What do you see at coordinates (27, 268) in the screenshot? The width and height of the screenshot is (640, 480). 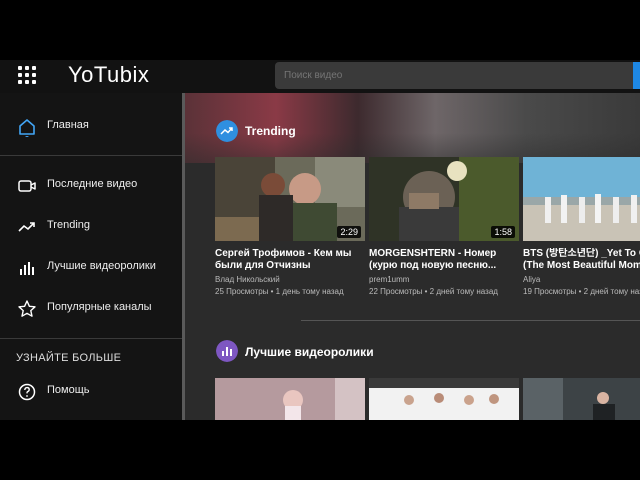 I see `bar-chart-icon` at bounding box center [27, 268].